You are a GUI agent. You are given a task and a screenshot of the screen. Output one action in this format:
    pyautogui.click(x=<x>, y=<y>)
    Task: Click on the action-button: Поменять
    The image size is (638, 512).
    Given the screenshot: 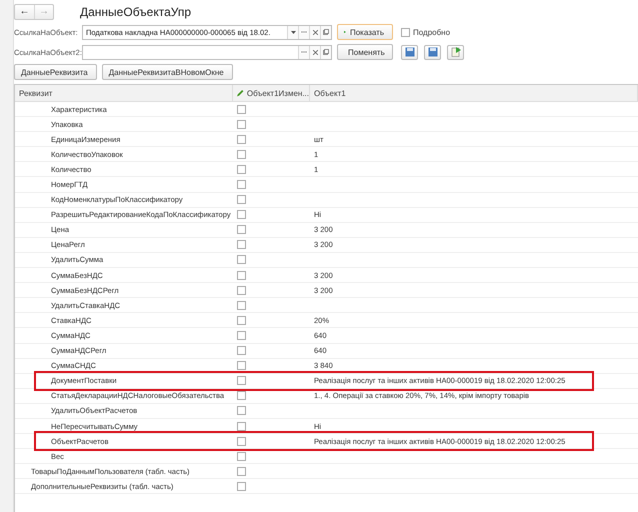 What is the action you would take?
    pyautogui.click(x=365, y=52)
    